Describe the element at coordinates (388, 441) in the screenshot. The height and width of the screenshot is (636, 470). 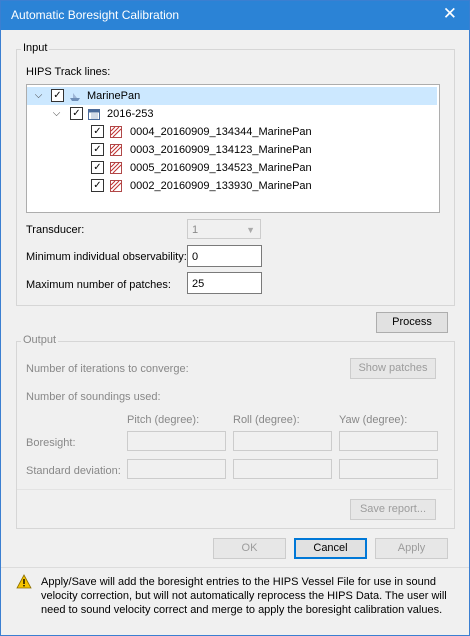
I see `boresight-yaw-field` at that location.